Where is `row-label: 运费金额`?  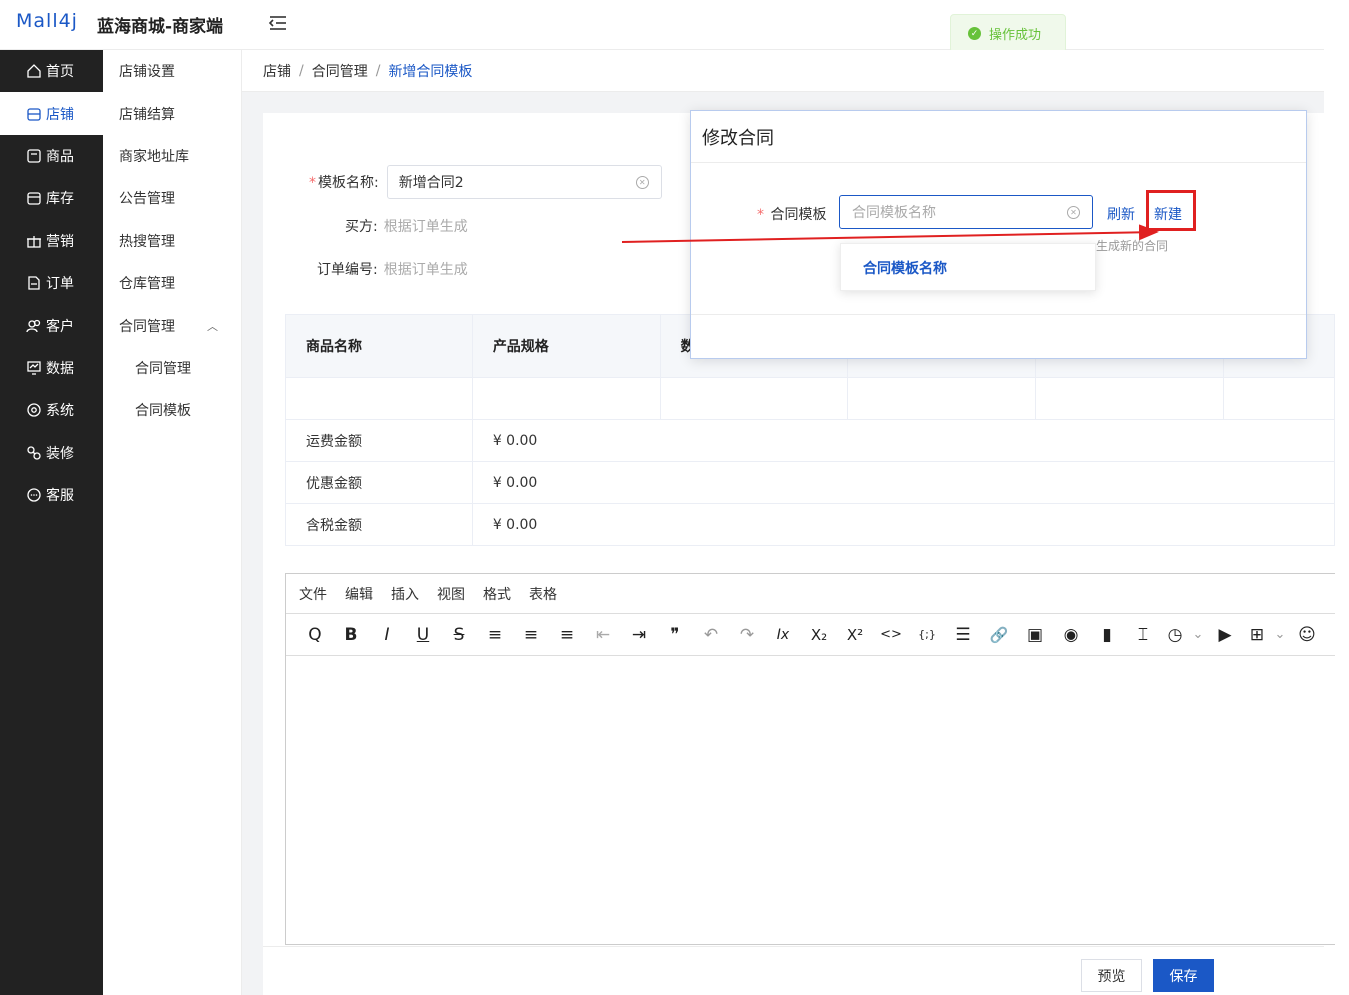
row-label: 运费金额 is located at coordinates (379, 440).